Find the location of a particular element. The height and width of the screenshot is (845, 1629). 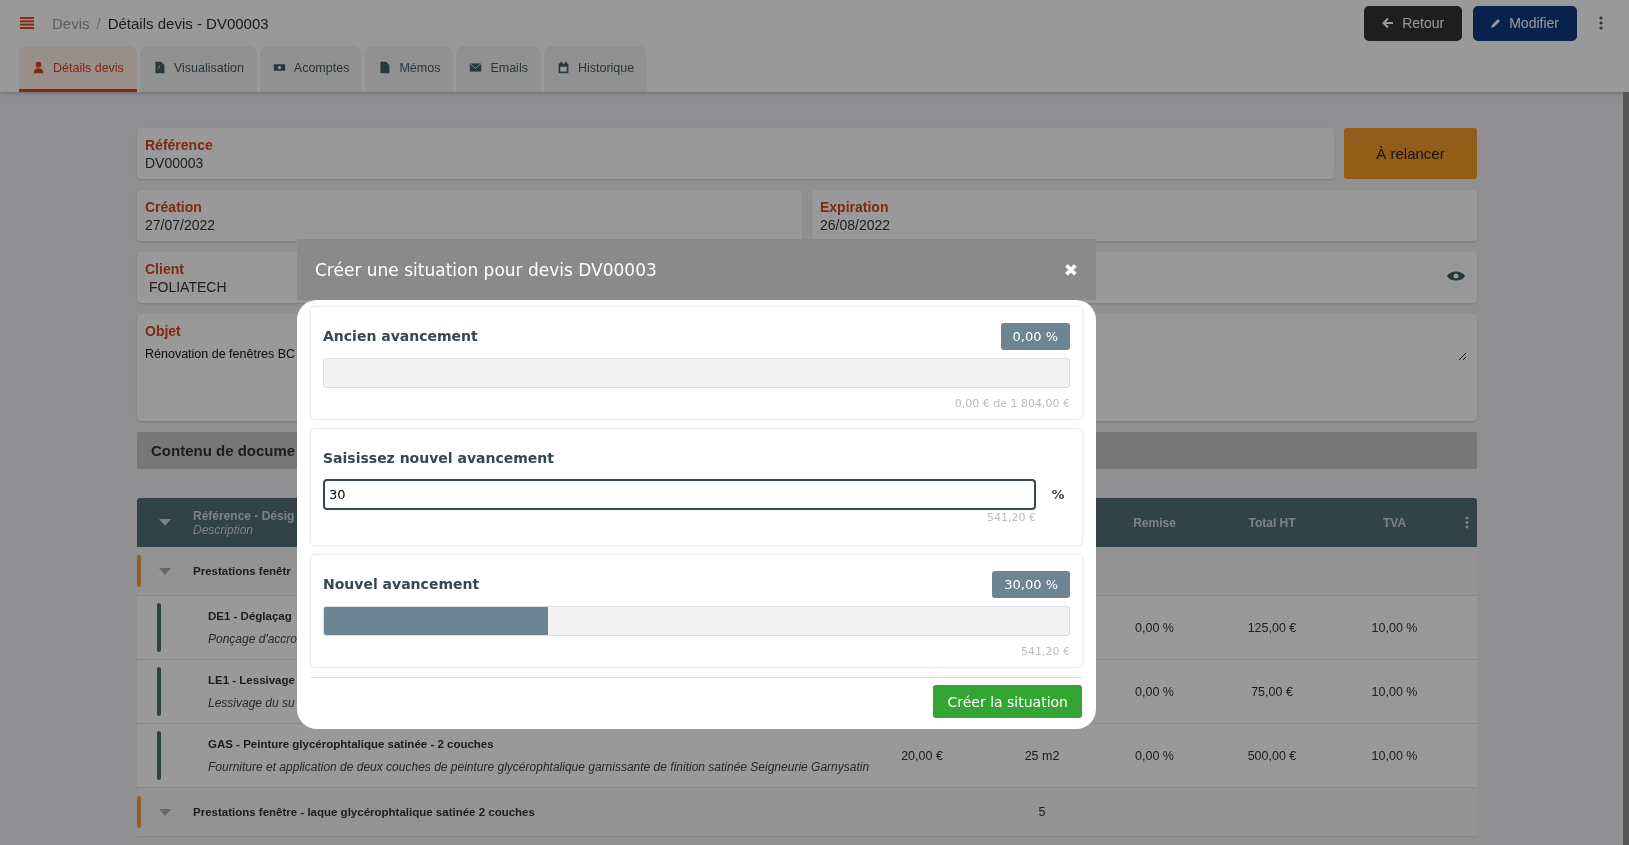

table-cell-text: 500,00 € is located at coordinates (1272, 755).